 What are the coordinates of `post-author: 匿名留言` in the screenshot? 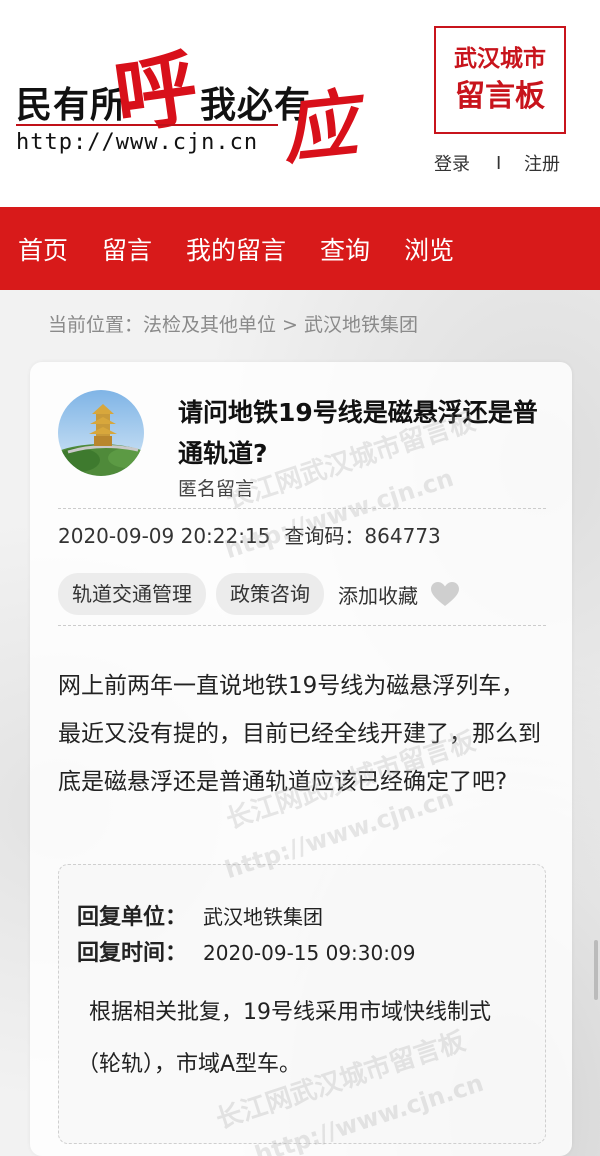 It's located at (216, 489).